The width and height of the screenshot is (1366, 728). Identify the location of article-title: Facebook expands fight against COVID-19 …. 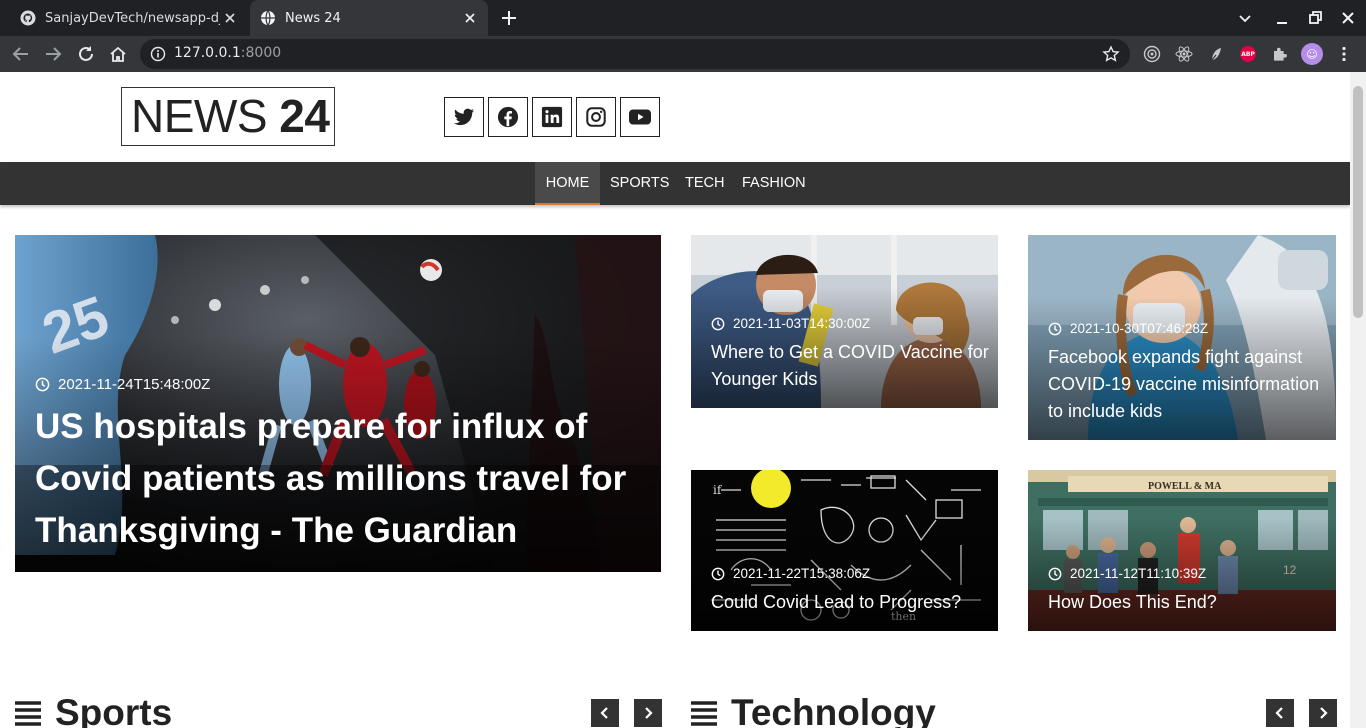
(1189, 384).